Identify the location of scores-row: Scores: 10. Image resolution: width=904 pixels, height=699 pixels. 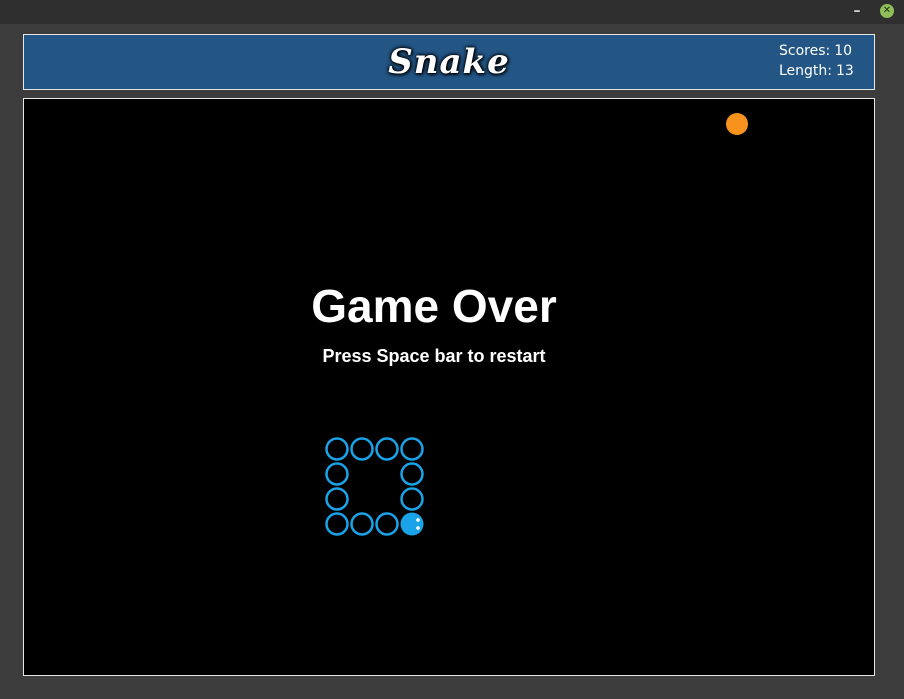
(816, 51).